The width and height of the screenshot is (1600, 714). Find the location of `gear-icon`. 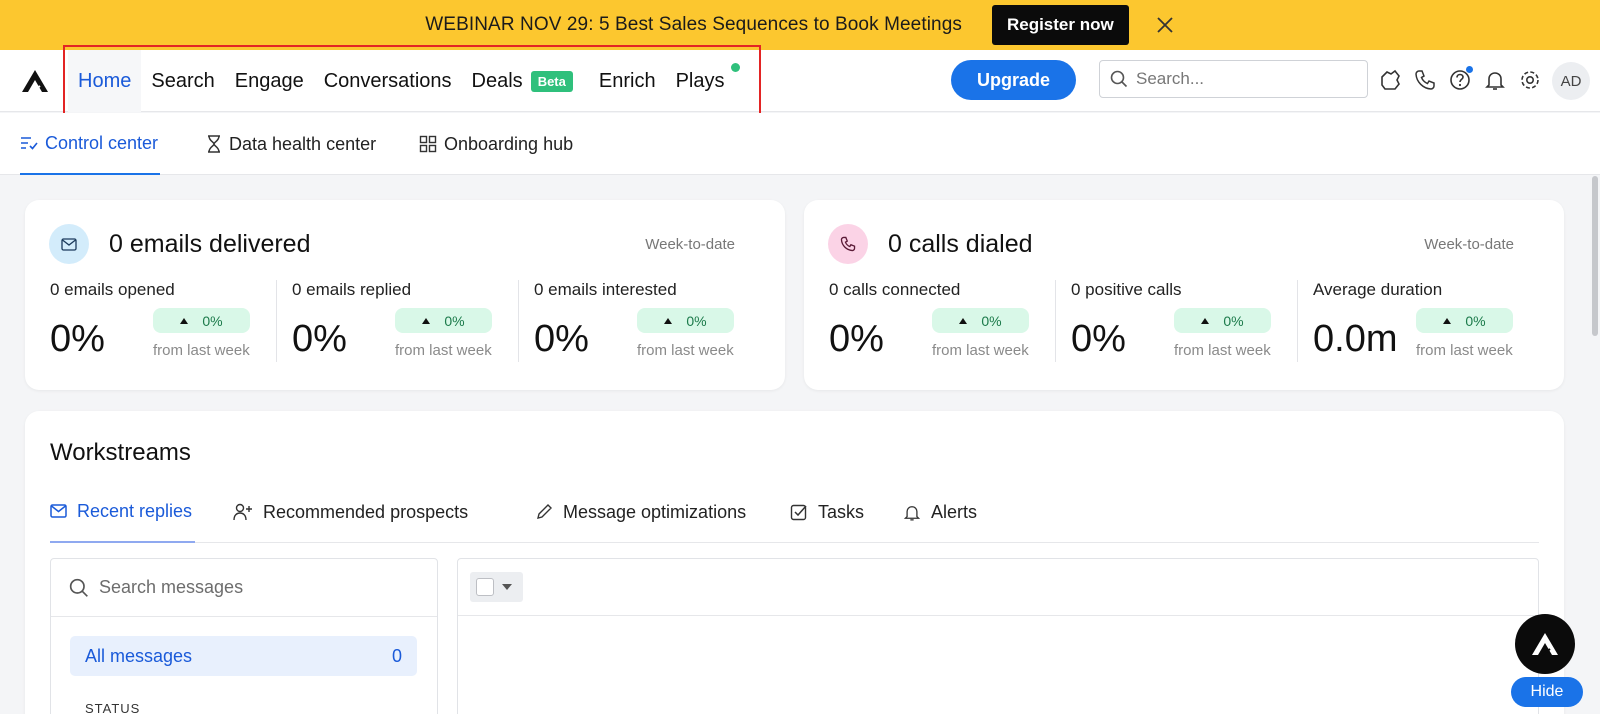

gear-icon is located at coordinates (1530, 80).